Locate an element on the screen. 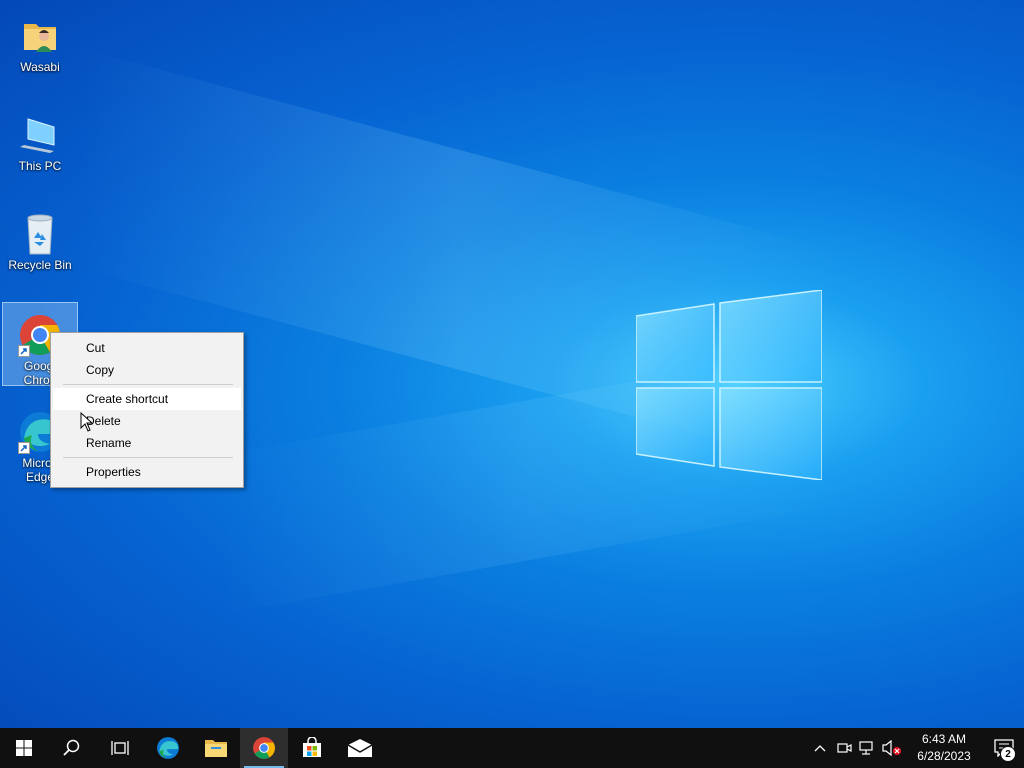 This screenshot has width=1024, height=768. menu-item-create-shortcut: Create shortcut is located at coordinates (147, 399).